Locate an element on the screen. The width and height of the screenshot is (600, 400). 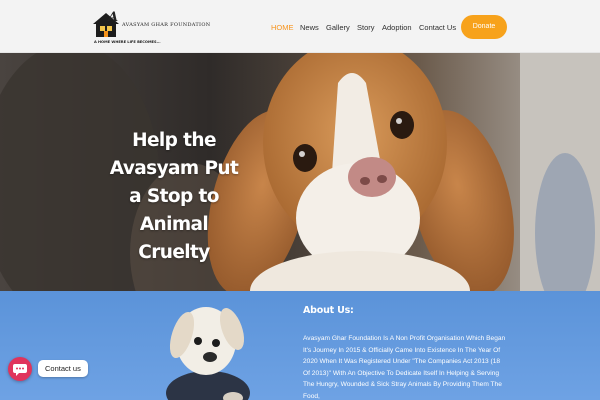
donate-button: Donate is located at coordinates (484, 27).